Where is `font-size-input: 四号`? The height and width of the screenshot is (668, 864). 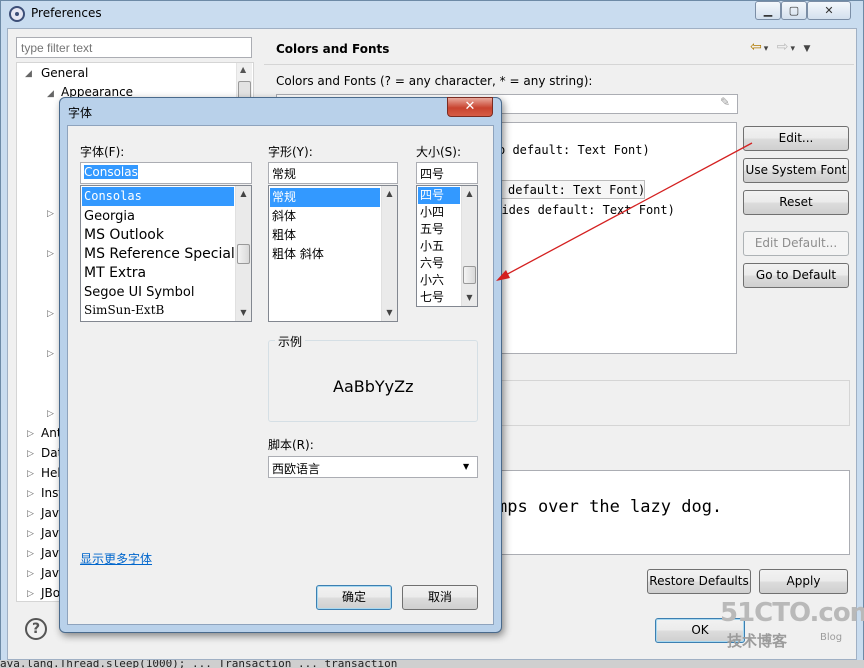 font-size-input: 四号 is located at coordinates (447, 173).